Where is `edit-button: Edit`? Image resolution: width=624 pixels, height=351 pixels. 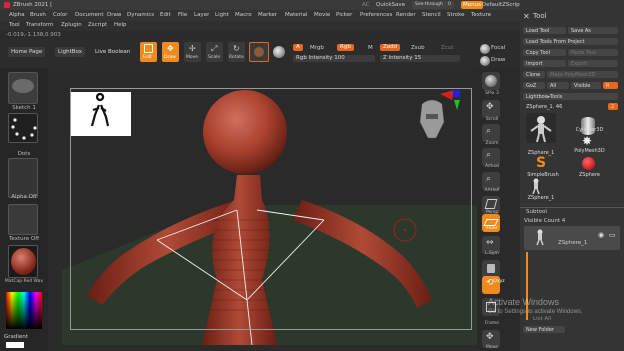
edit-button: Edit is located at coordinates (148, 52).